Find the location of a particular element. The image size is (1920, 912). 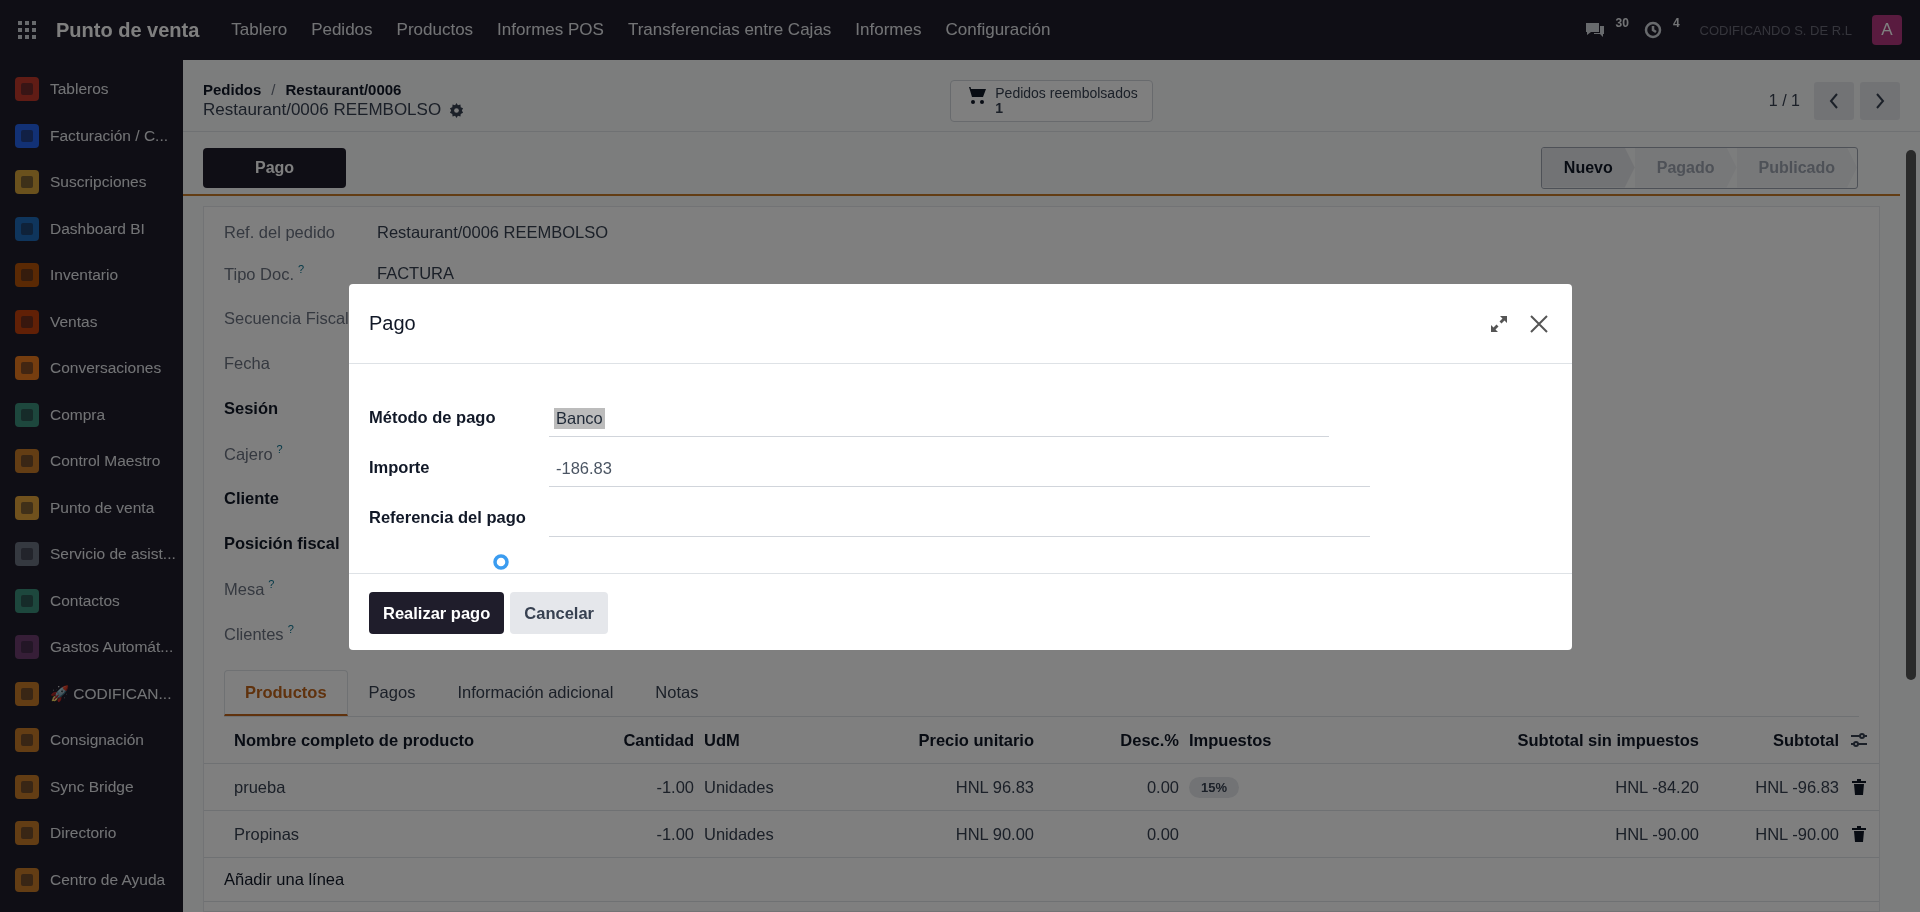

next-button is located at coordinates (1880, 100).